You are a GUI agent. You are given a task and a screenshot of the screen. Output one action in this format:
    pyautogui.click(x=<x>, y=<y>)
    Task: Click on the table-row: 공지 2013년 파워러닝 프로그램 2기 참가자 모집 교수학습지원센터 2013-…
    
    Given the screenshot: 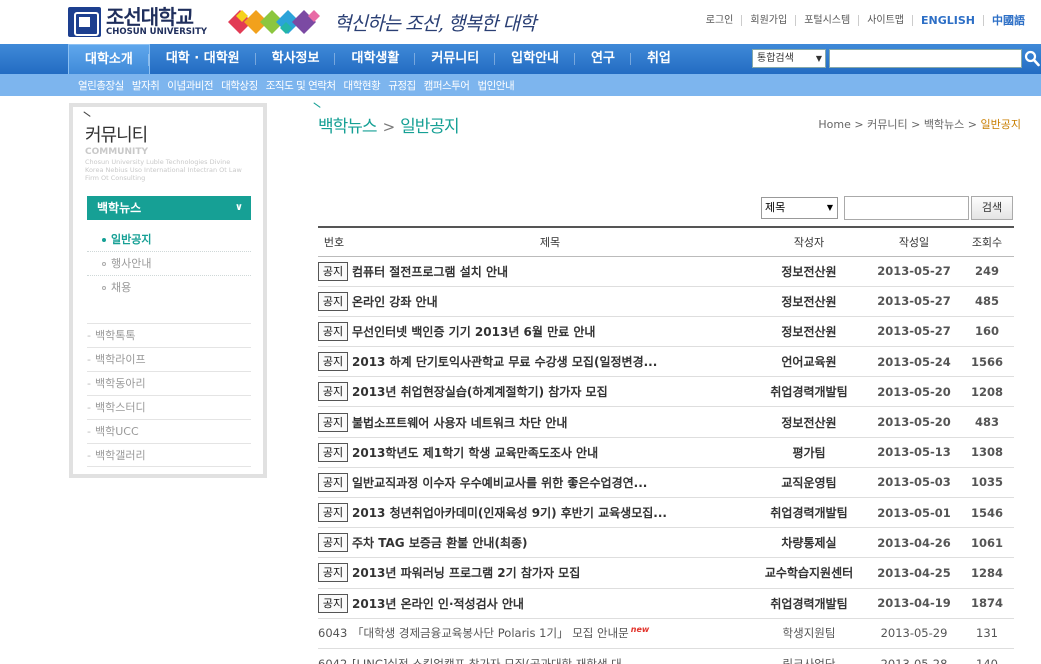 What is the action you would take?
    pyautogui.click(x=666, y=573)
    